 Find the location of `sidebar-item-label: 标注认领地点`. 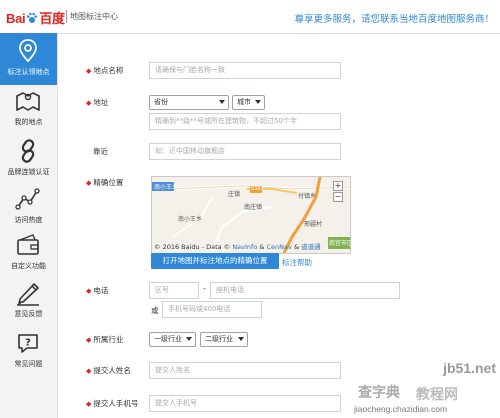

sidebar-item-label: 标注认领地点 is located at coordinates (28, 72).